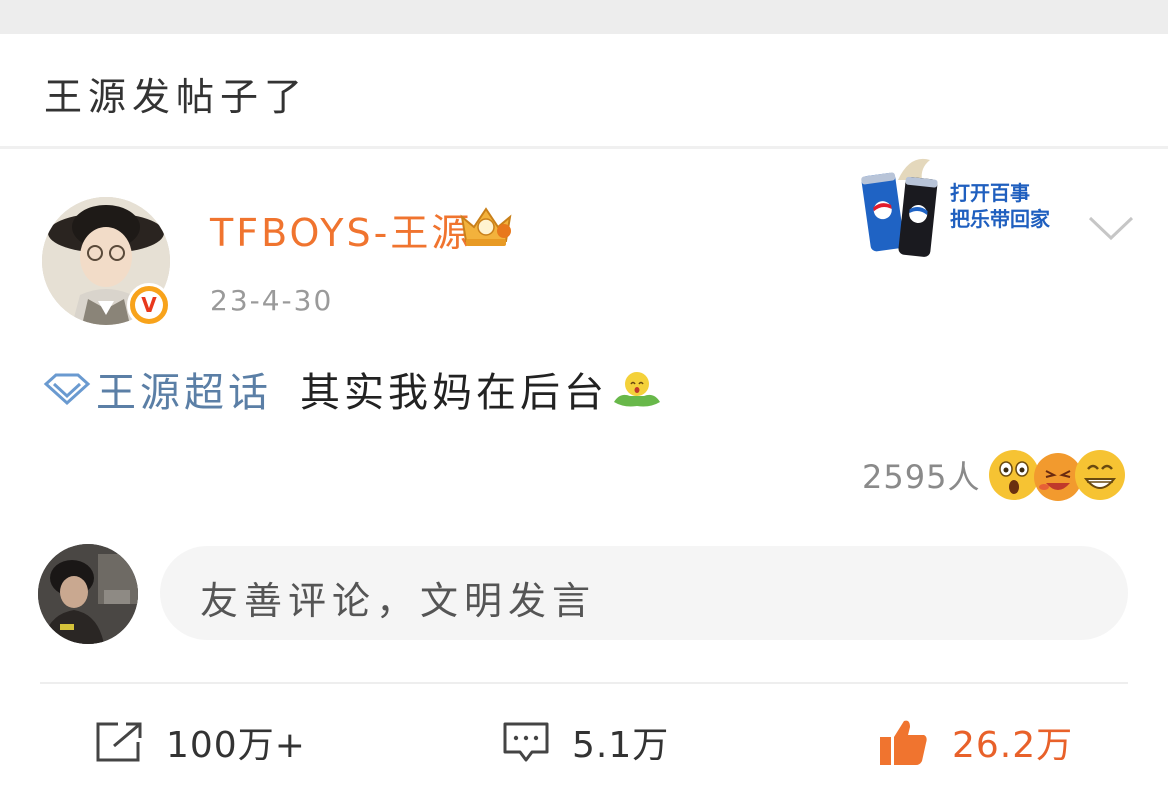  Describe the element at coordinates (176, 97) in the screenshot. I see `page-title: 王源发帖子了` at that location.